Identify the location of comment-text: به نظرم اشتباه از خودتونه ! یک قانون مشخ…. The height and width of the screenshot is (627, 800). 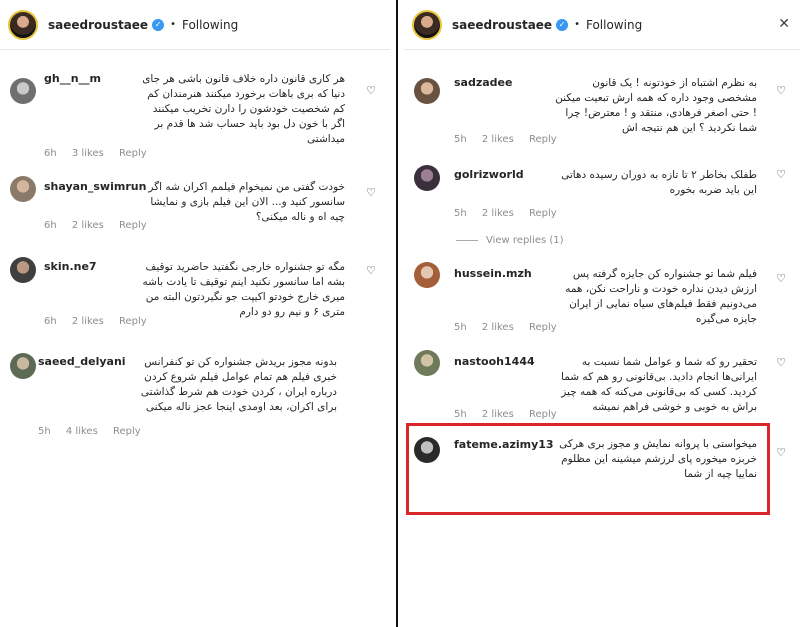
(656, 105).